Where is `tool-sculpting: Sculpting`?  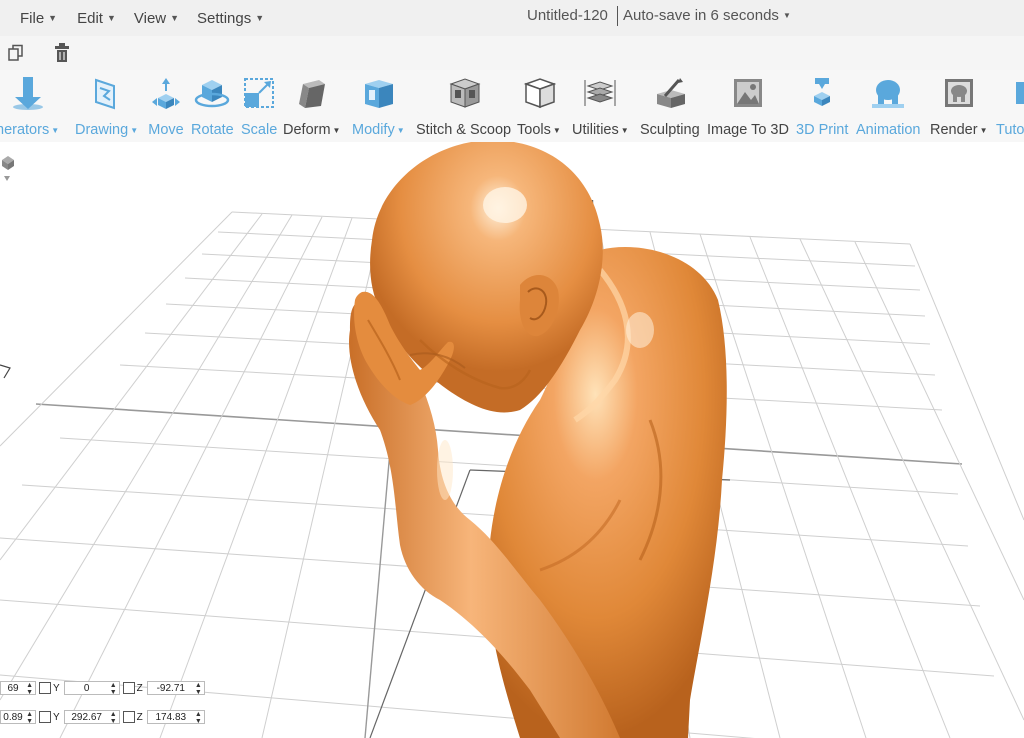
tool-sculpting: Sculpting is located at coordinates (670, 106).